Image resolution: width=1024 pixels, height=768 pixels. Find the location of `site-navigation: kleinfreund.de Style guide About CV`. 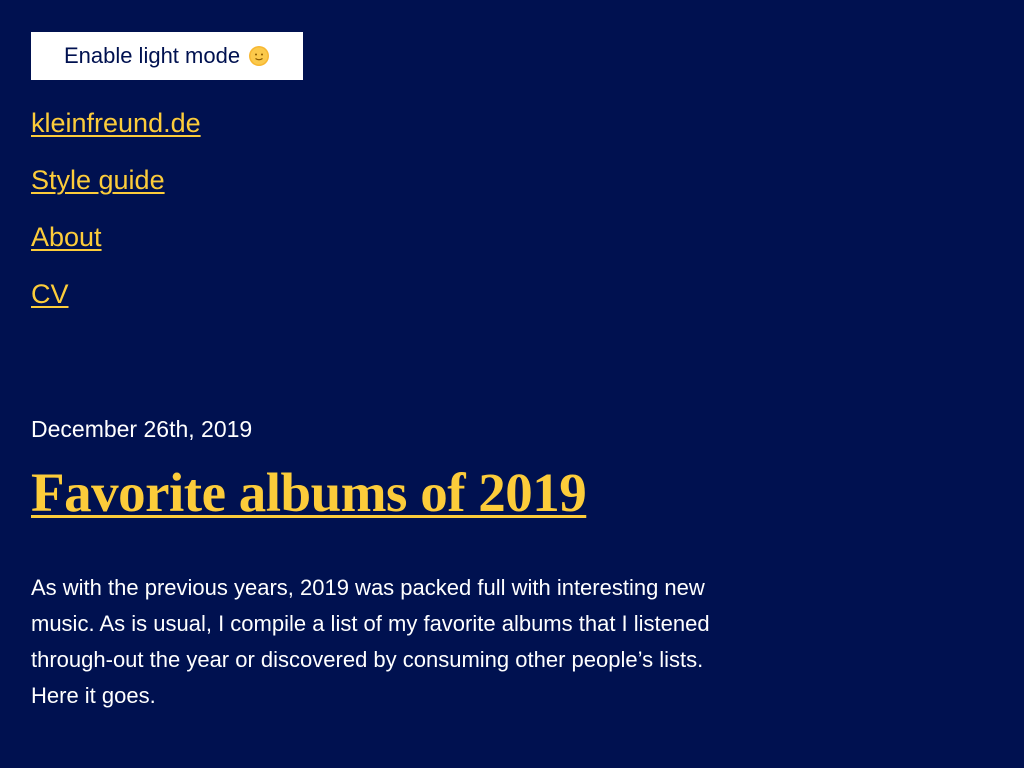

site-navigation: kleinfreund.de Style guide About CV is located at coordinates (116, 218).